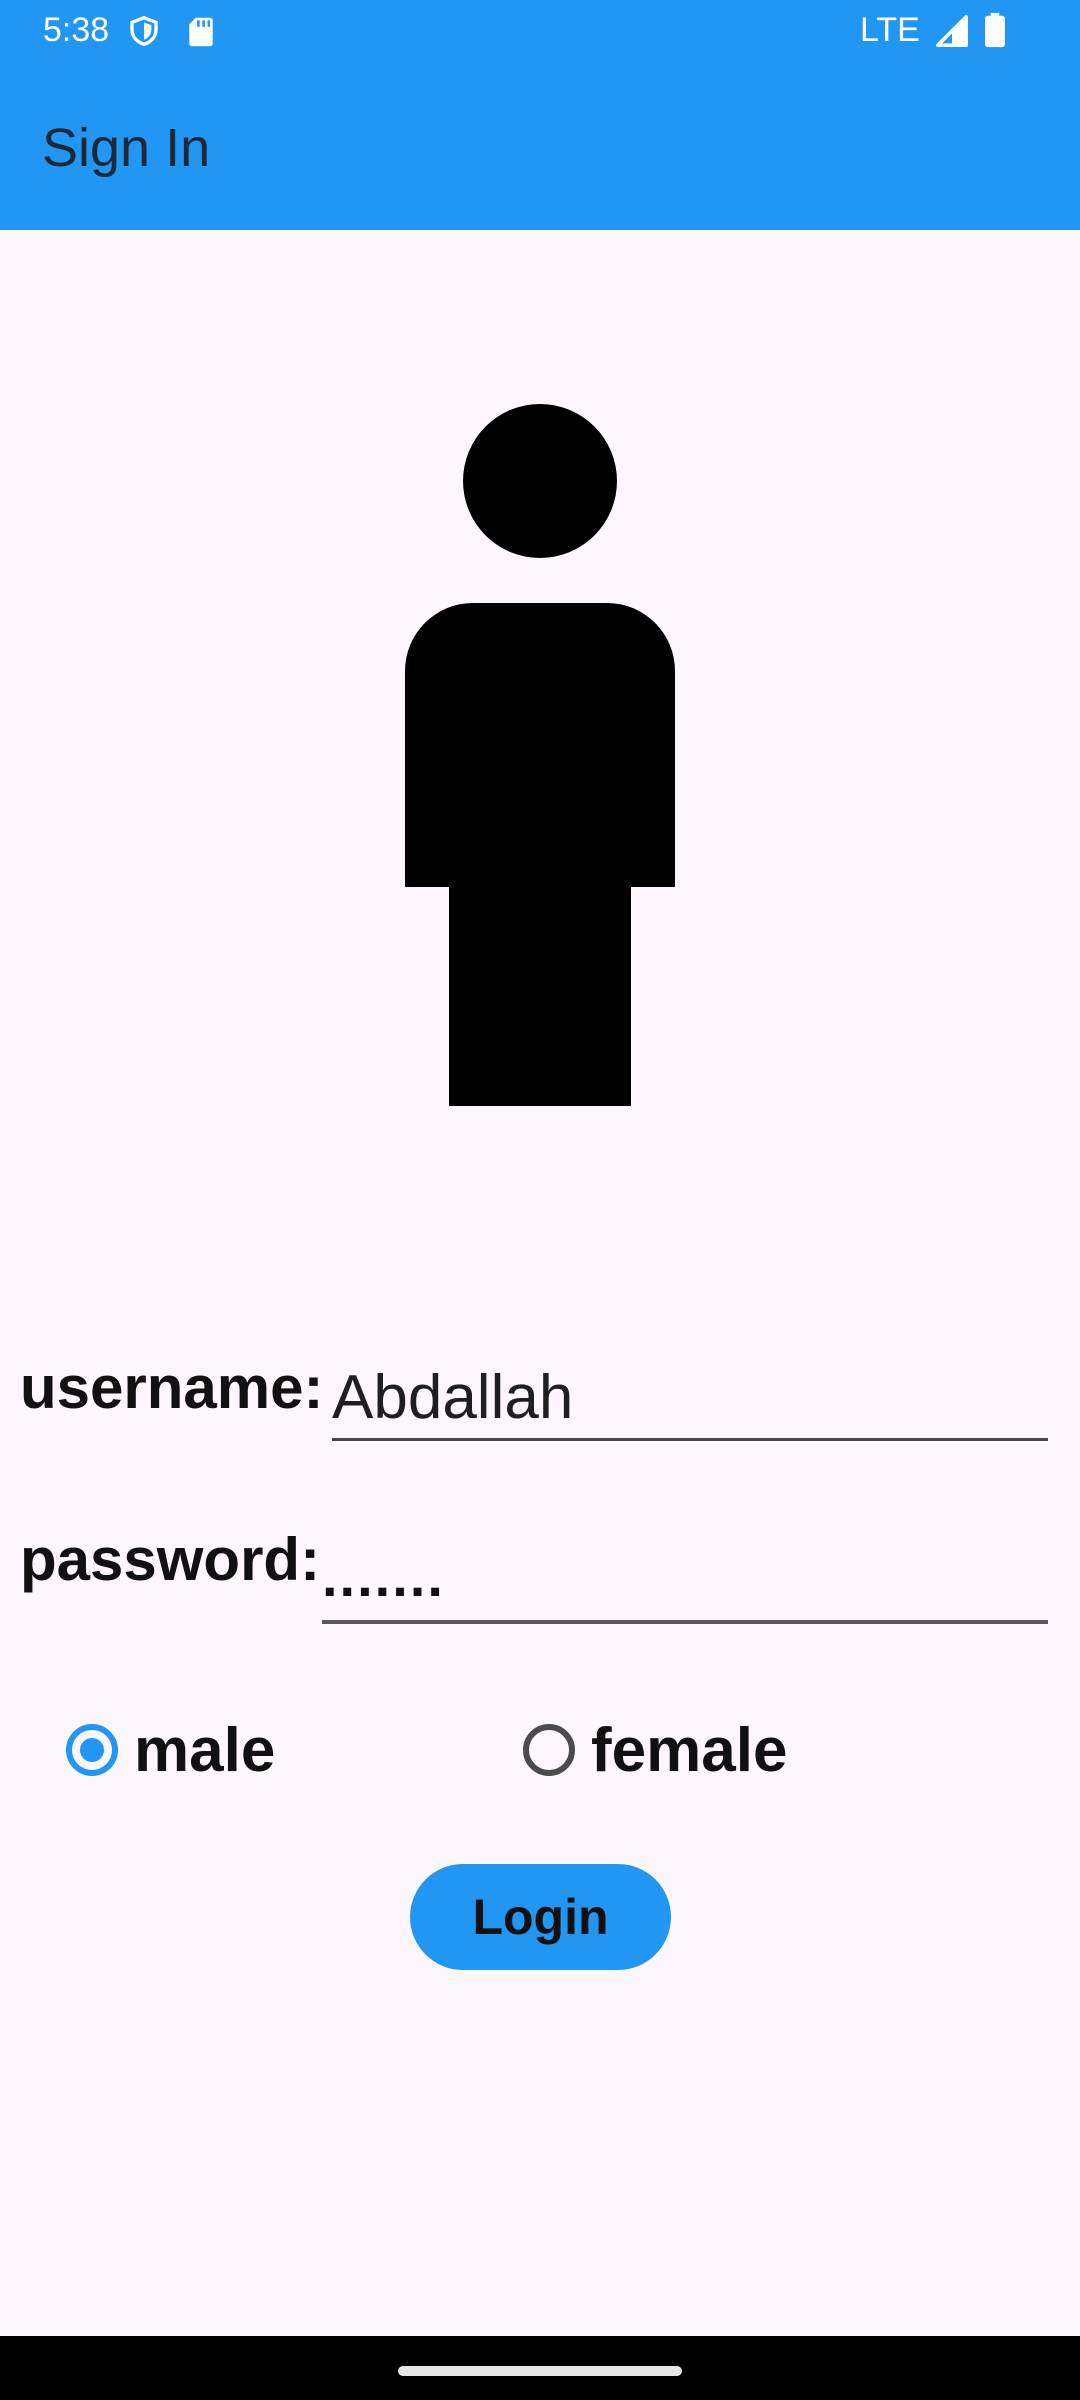 This screenshot has width=1080, height=2400. I want to click on shield-icon, so click(144, 31).